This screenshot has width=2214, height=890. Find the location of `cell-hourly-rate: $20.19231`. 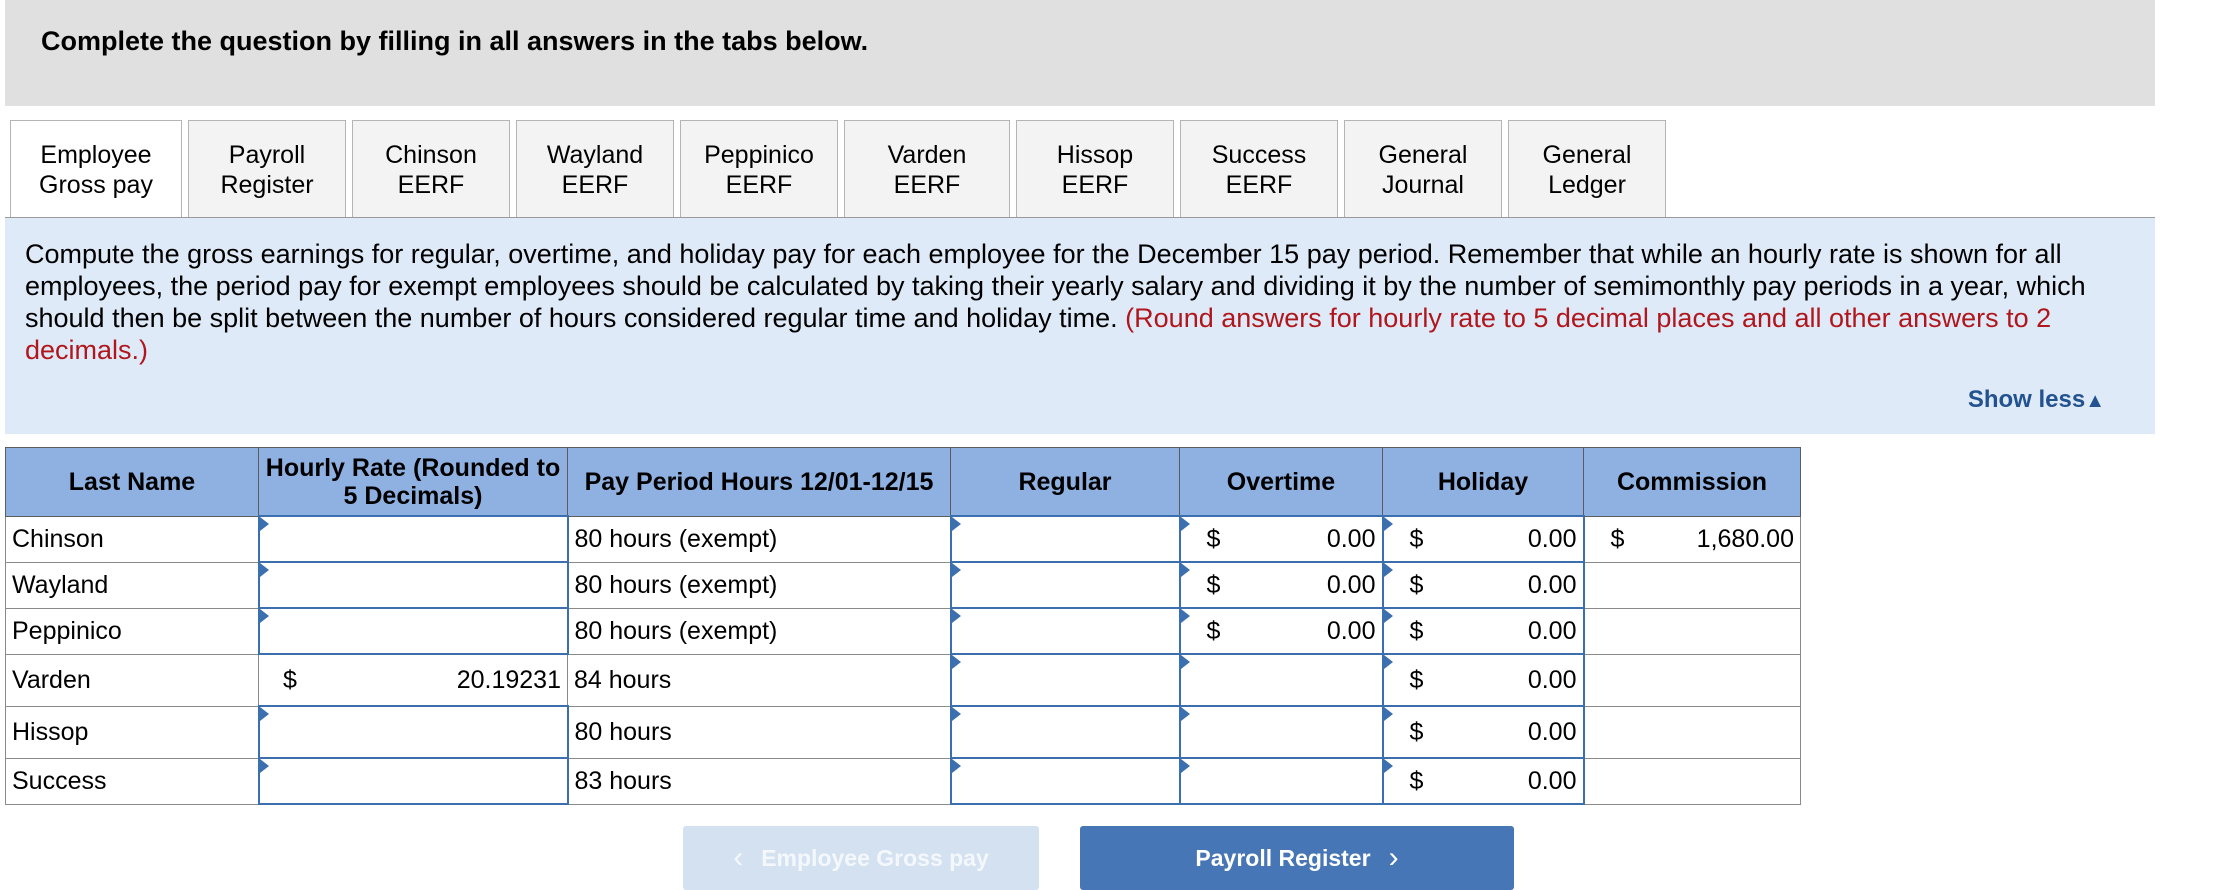

cell-hourly-rate: $20.19231 is located at coordinates (413, 680).